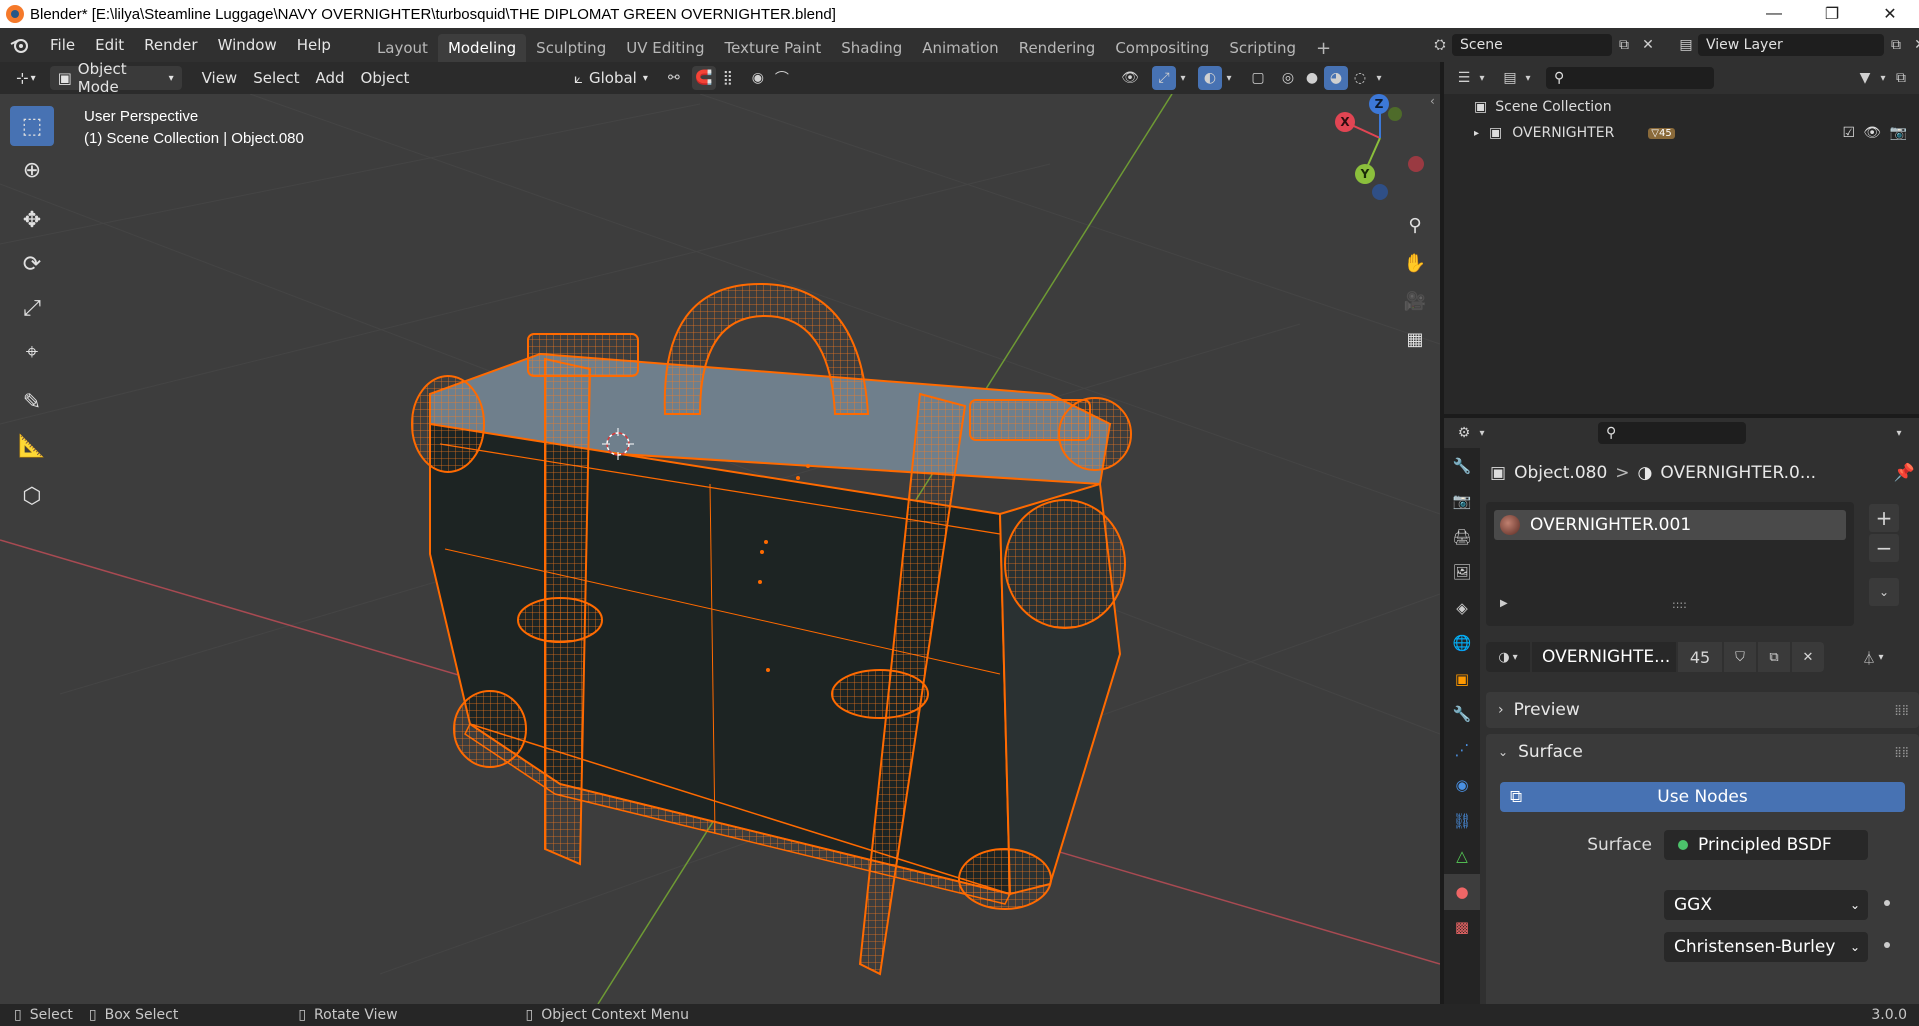 The height and width of the screenshot is (1026, 1919). I want to click on add-slot-button: +, so click(1884, 518).